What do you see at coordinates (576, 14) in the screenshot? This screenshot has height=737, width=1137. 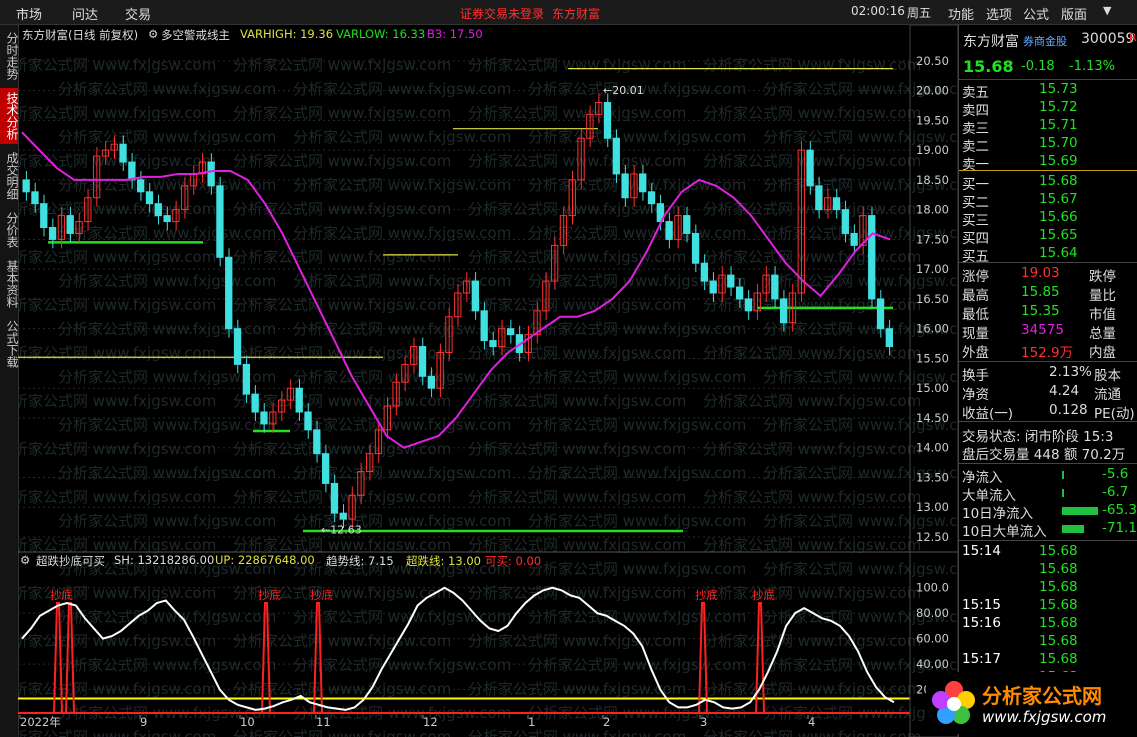 I see `brand-text: 东方财富` at bounding box center [576, 14].